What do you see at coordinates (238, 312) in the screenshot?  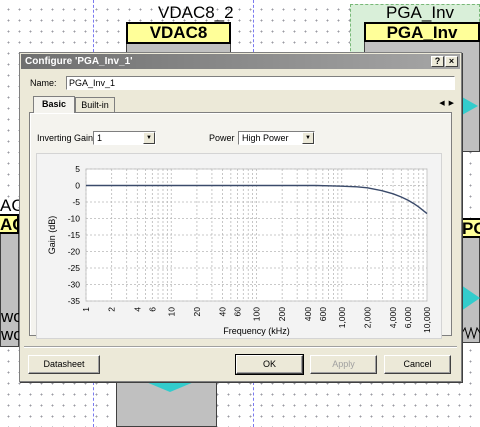 I see `x-tick-label: 60` at bounding box center [238, 312].